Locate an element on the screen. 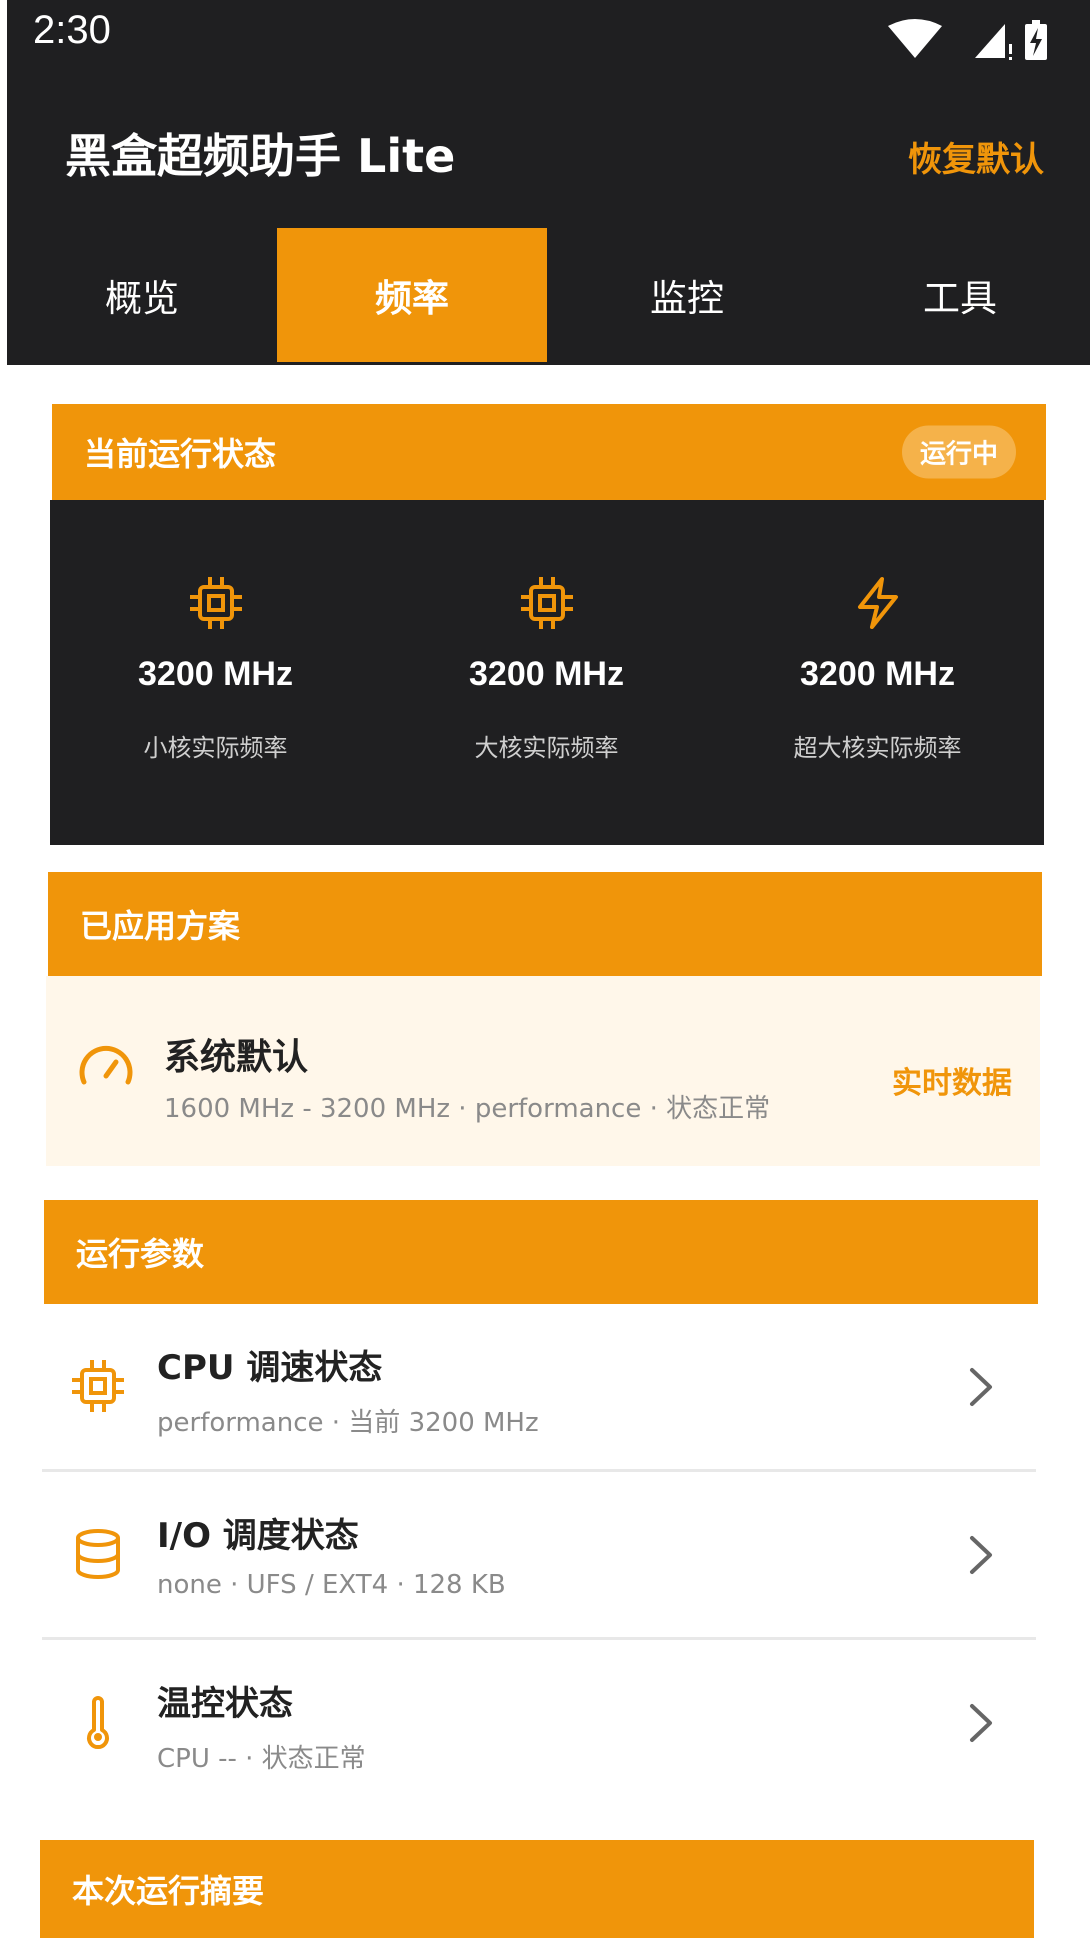 The width and height of the screenshot is (1090, 1938). param-subtitle: performance · 当前 3200 MHz is located at coordinates (348, 1423).